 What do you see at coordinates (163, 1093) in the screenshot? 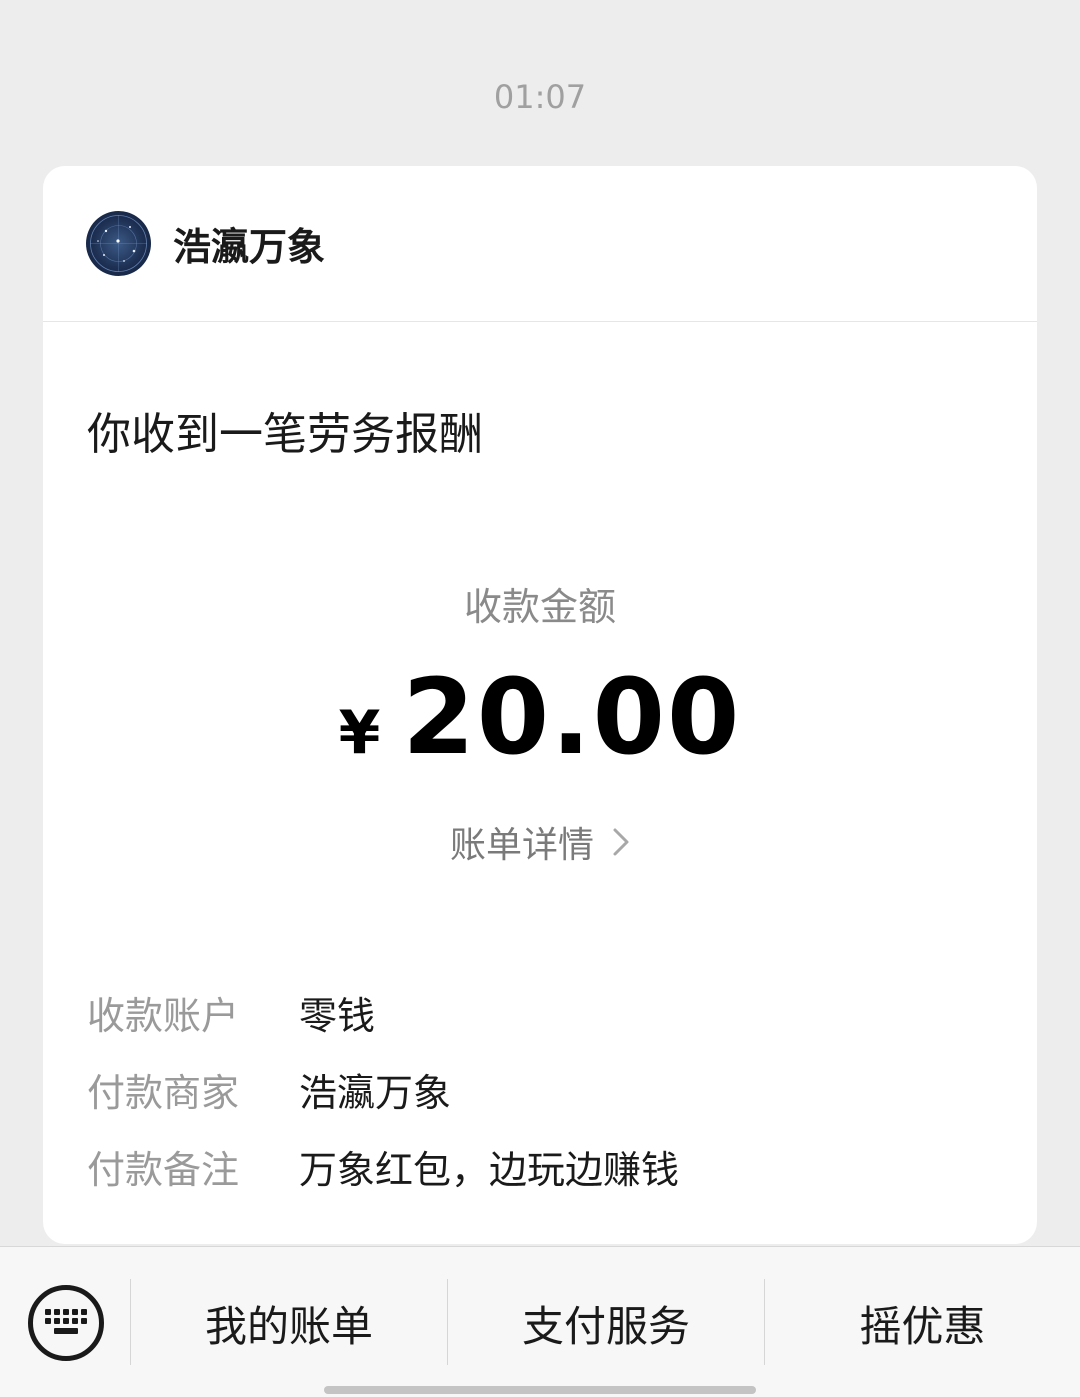
I see `detail-key: 付款商家` at bounding box center [163, 1093].